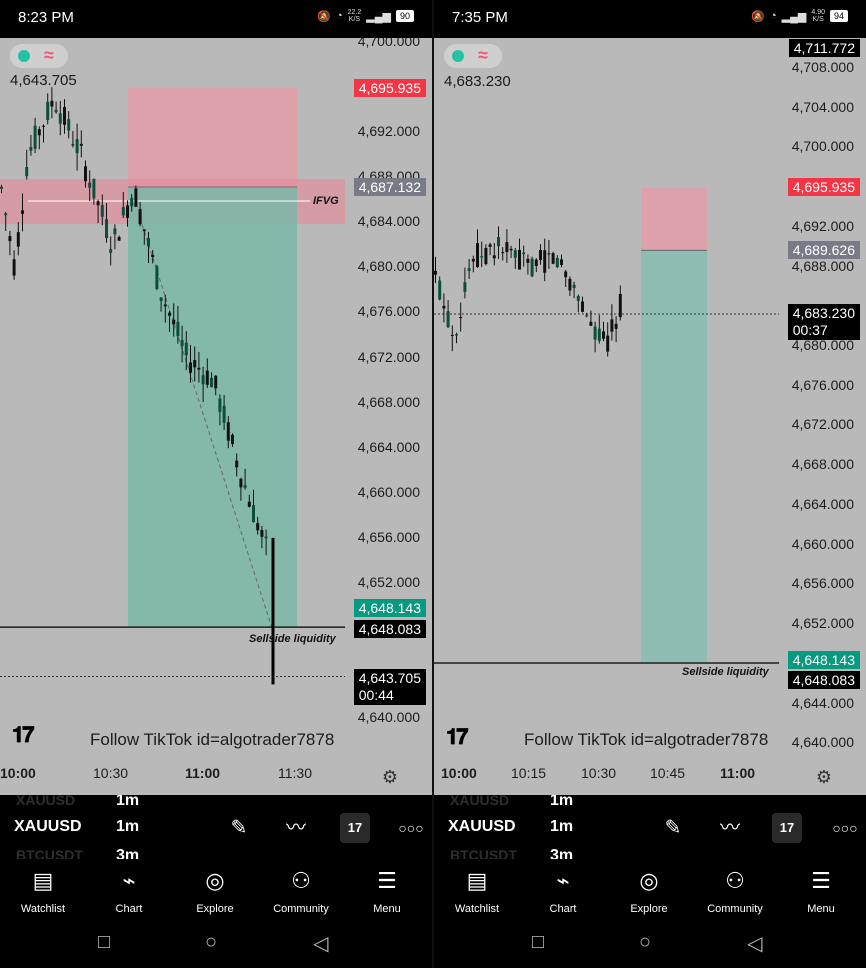 The height and width of the screenshot is (968, 866). Describe the element at coordinates (458, 56) in the screenshot. I see `market-open-icon` at that location.